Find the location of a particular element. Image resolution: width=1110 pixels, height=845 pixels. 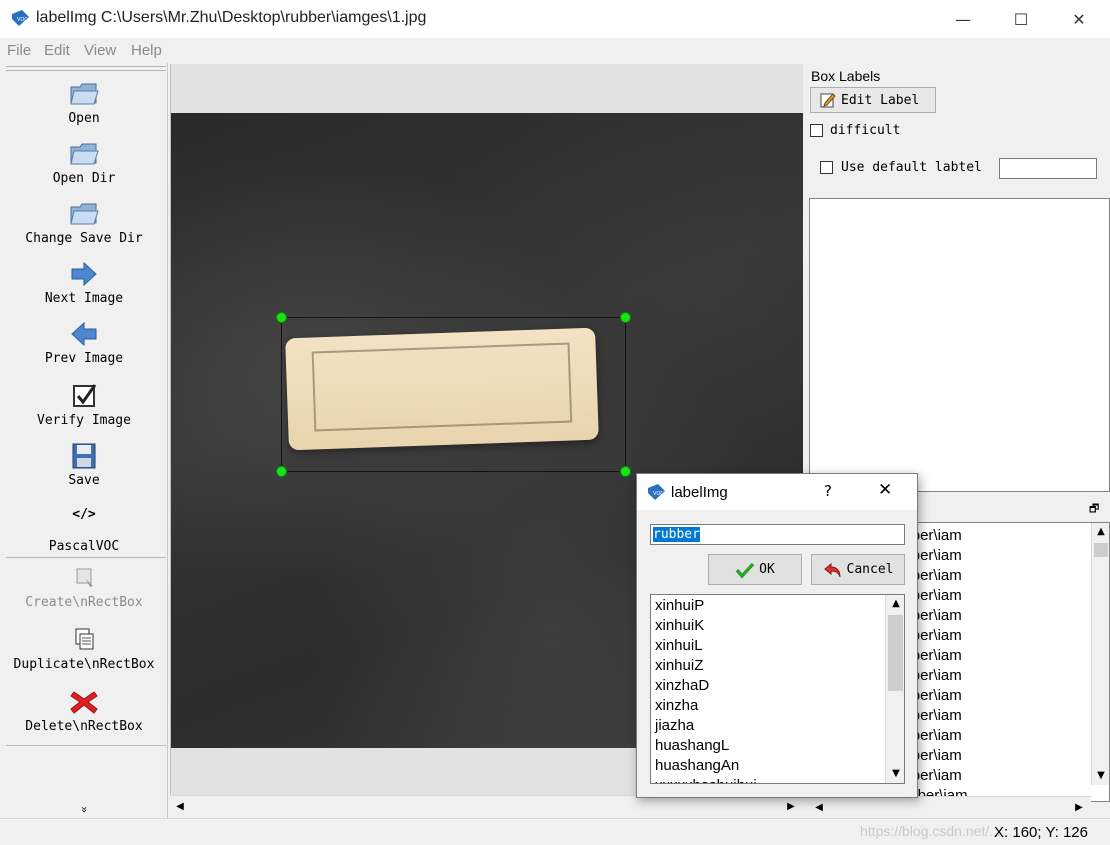

change-save-dir-button: Change Save Dir is located at coordinates (84, 222).